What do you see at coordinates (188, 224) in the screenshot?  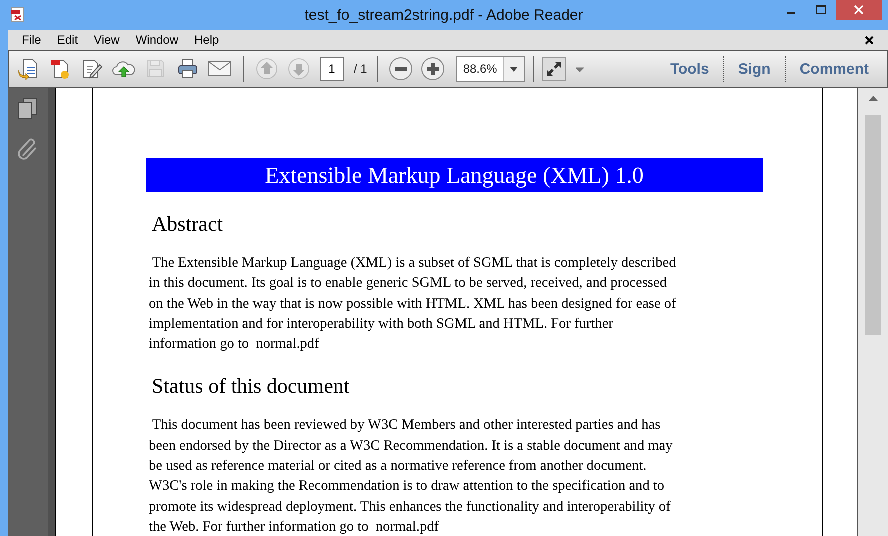 I see `section-heading: Abstract` at bounding box center [188, 224].